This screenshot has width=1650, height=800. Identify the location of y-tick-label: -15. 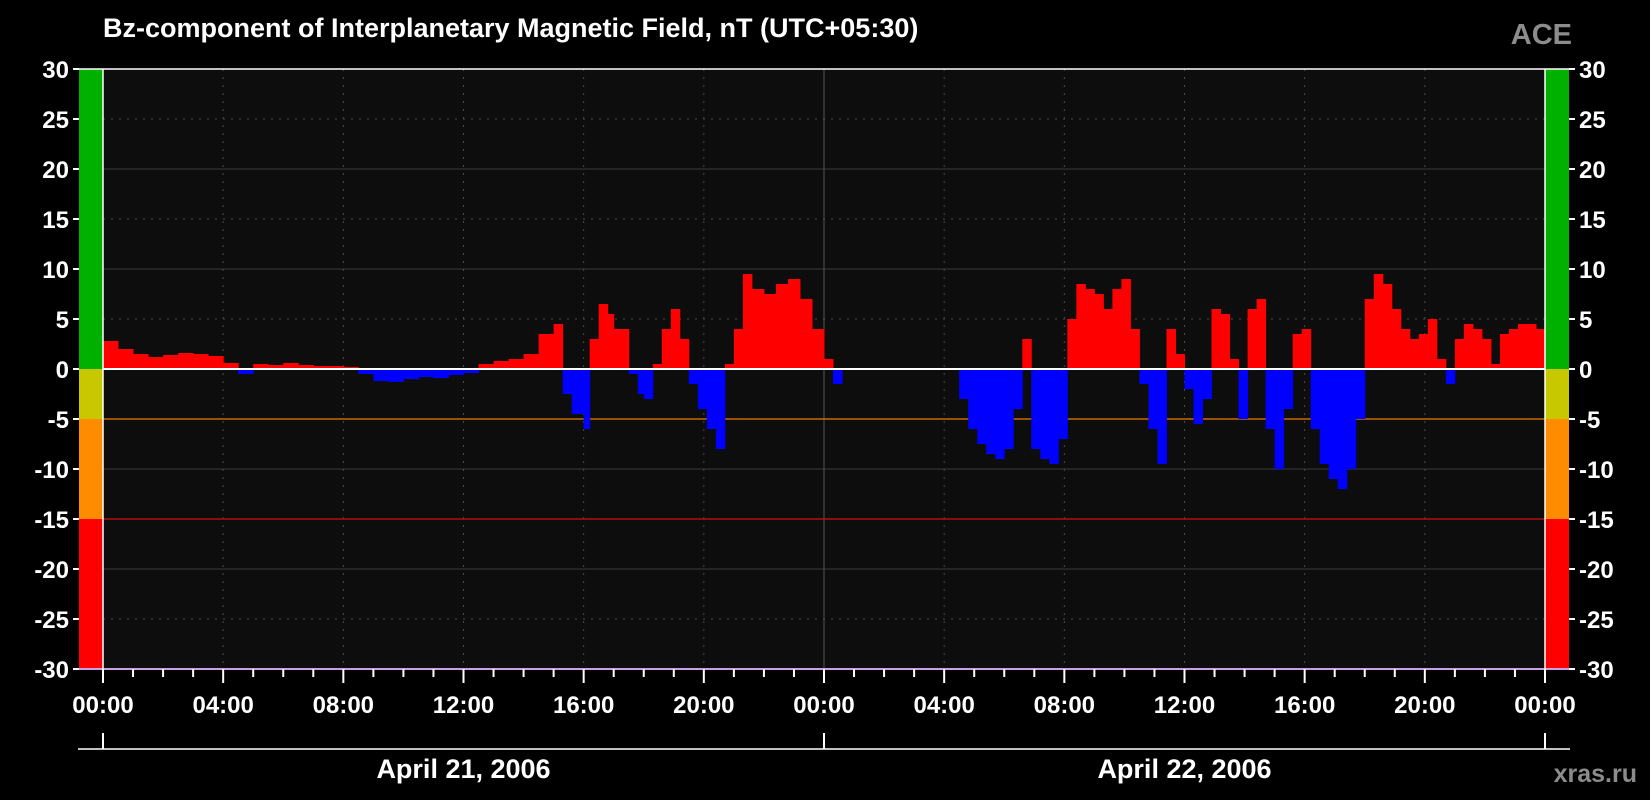
(1596, 520).